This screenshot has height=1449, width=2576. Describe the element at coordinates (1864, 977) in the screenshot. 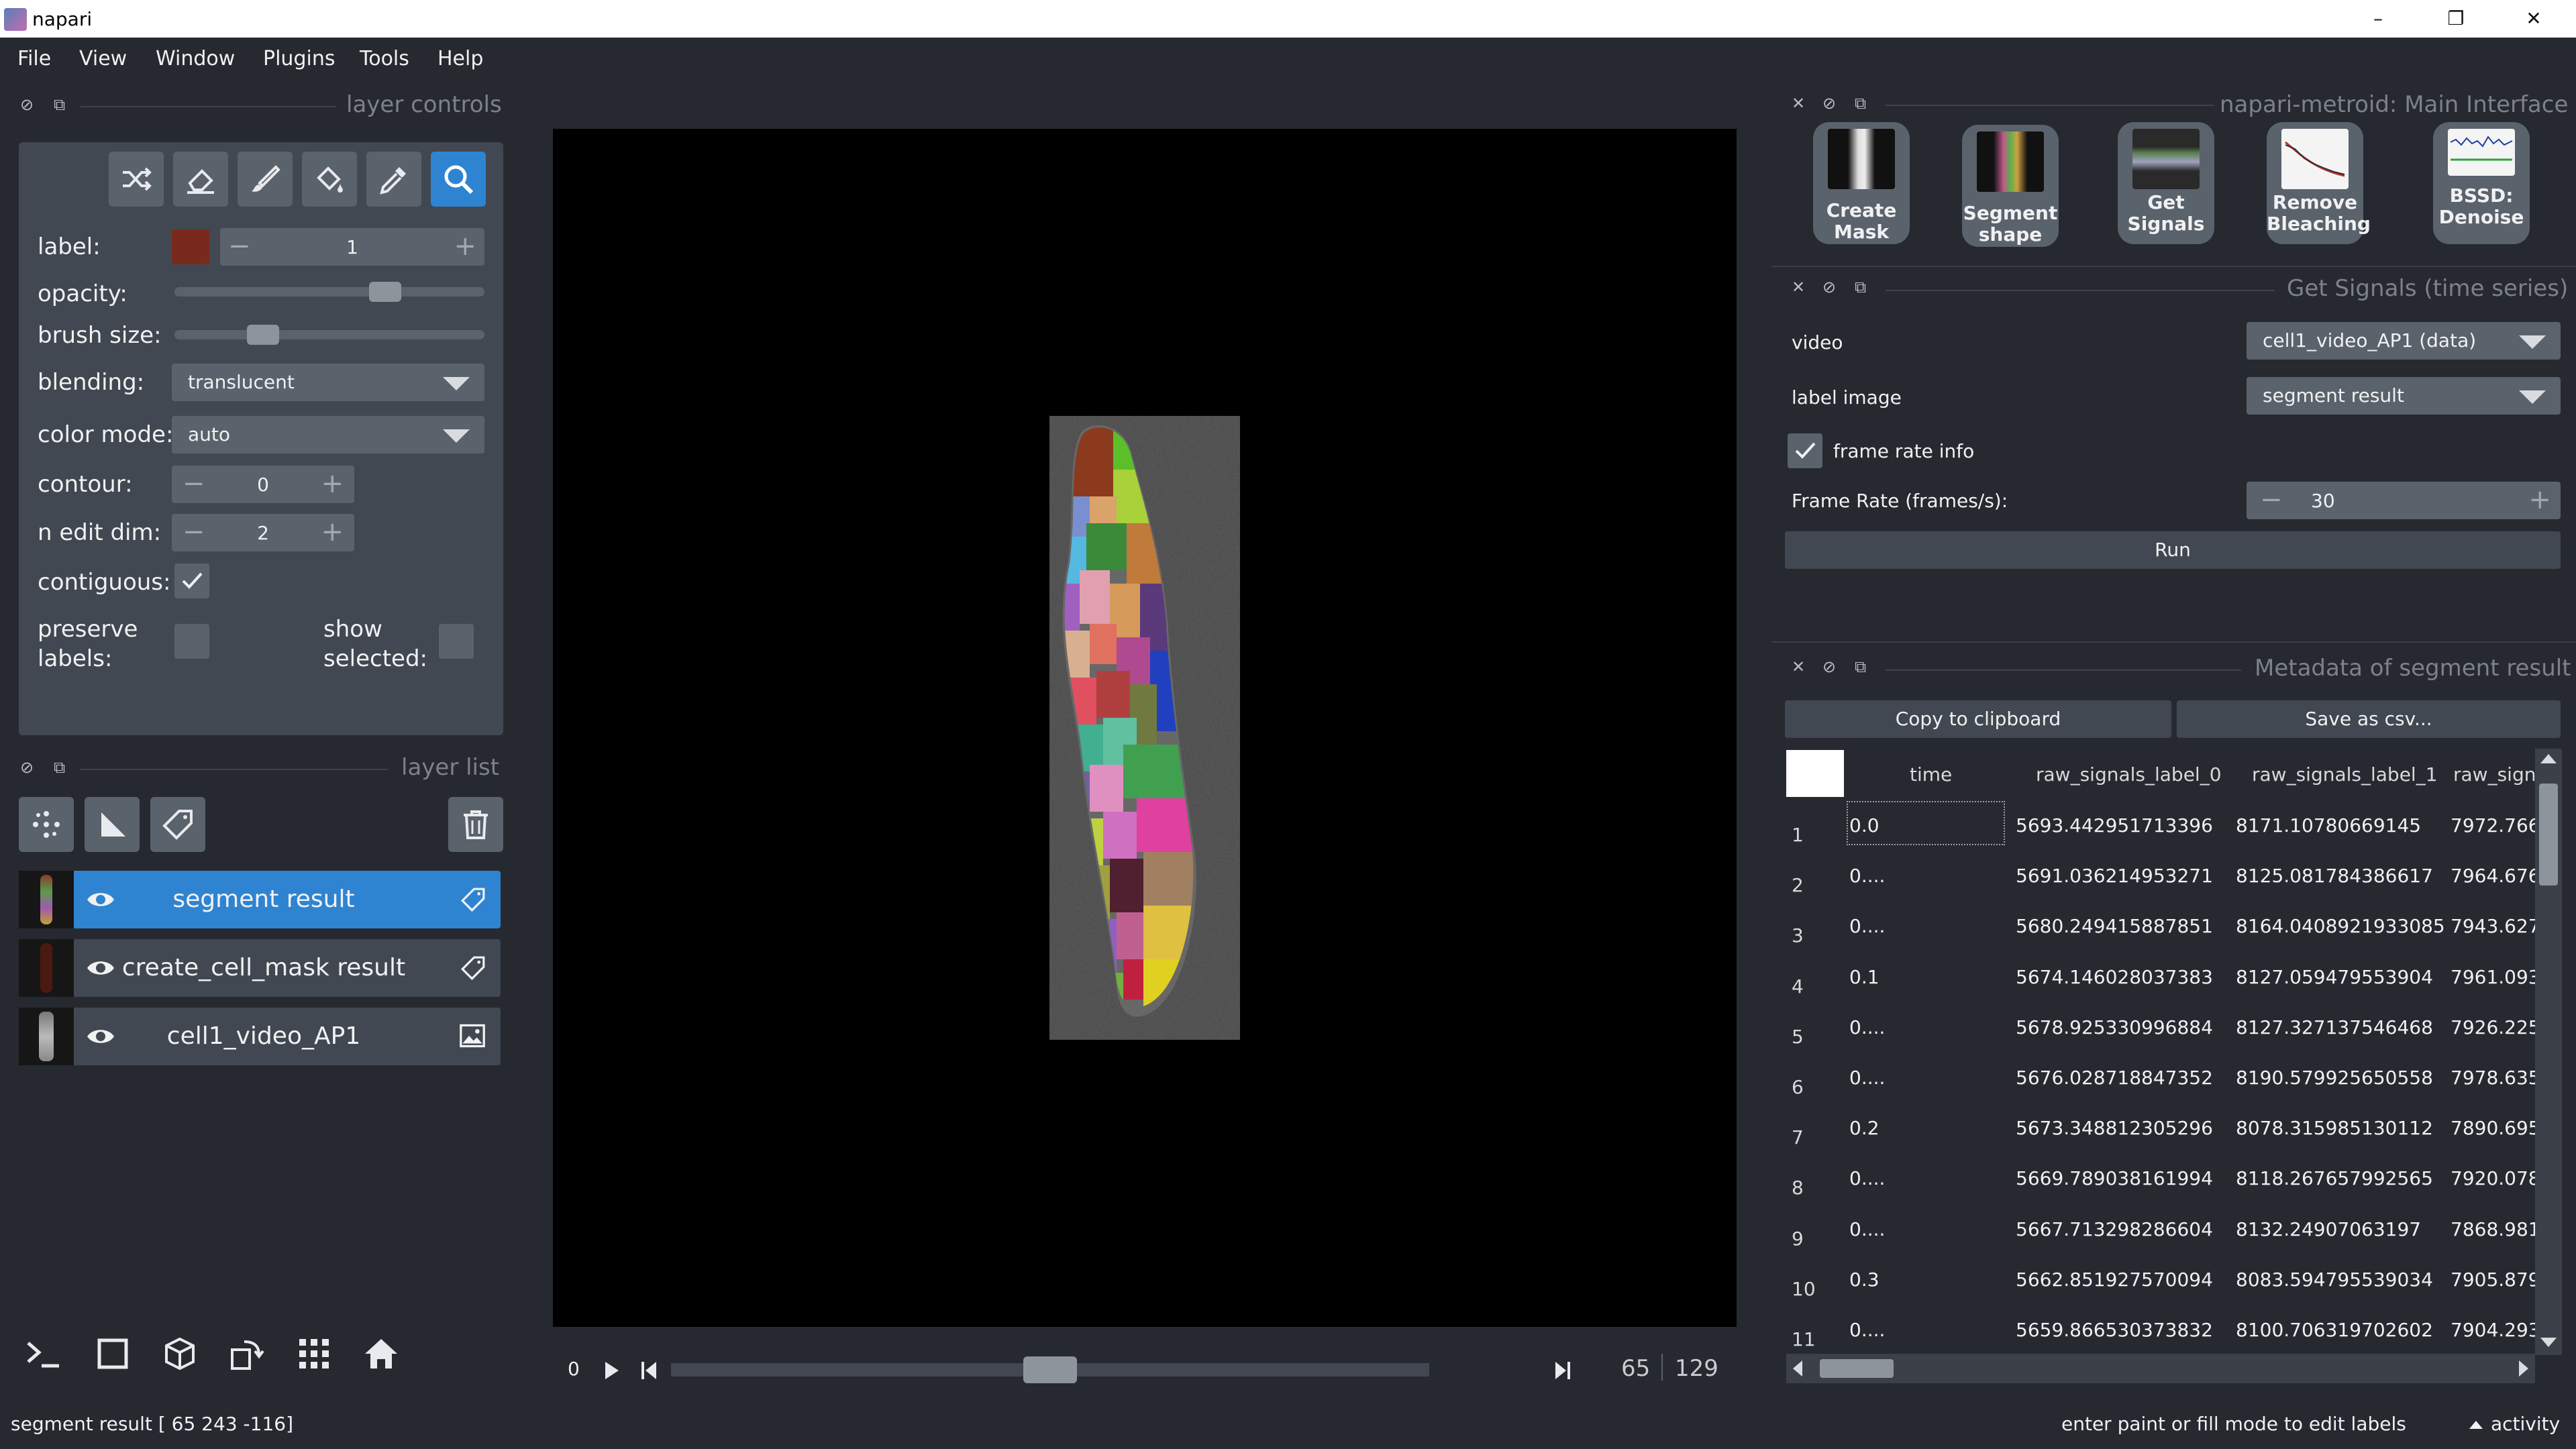

I see `table-cell-time: 0.1` at that location.